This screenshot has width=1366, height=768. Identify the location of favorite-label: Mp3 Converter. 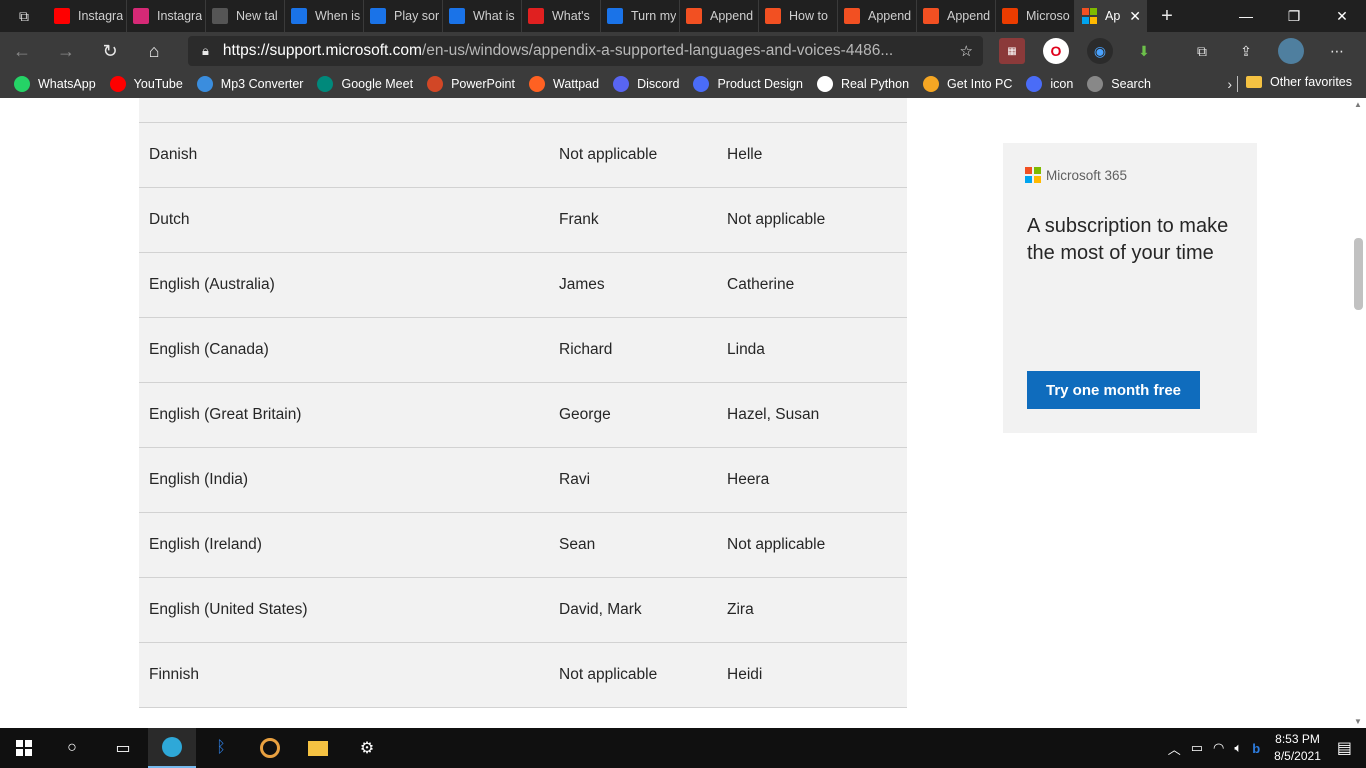
(262, 84).